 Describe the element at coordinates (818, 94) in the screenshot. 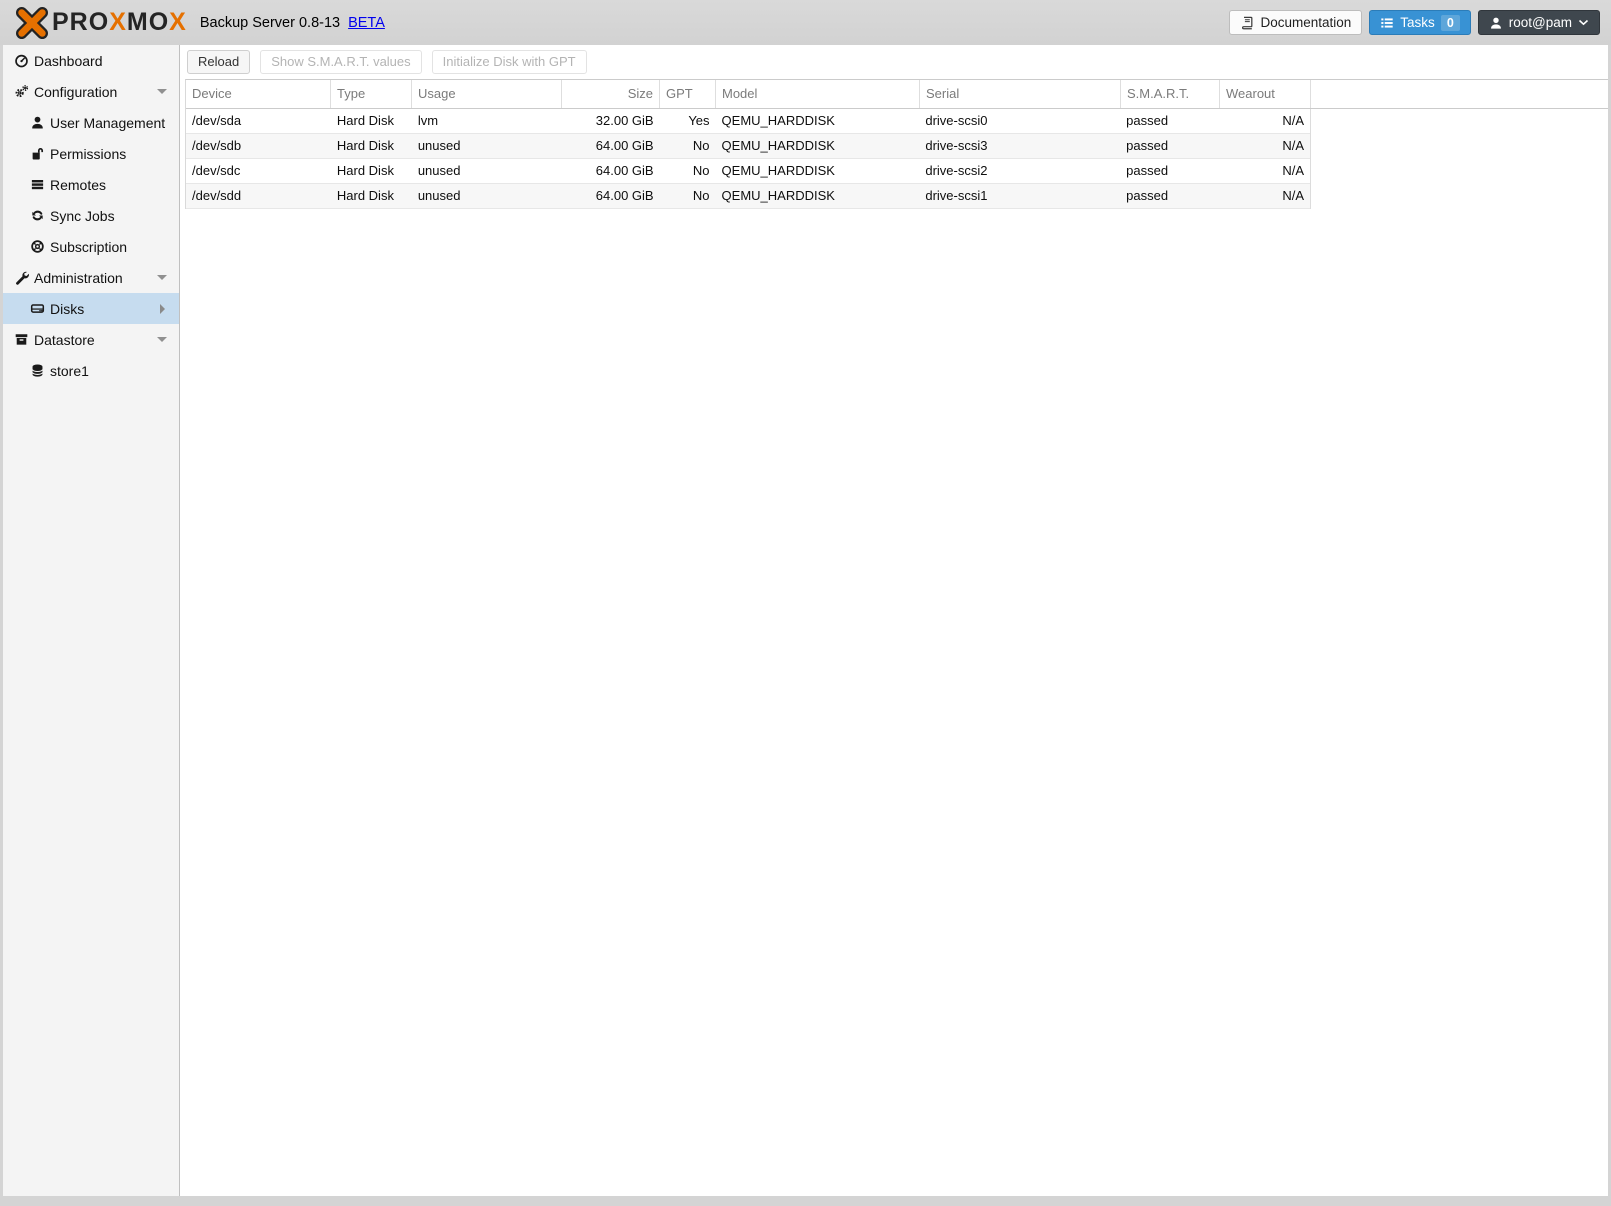

I see `column-header-model: Model` at that location.